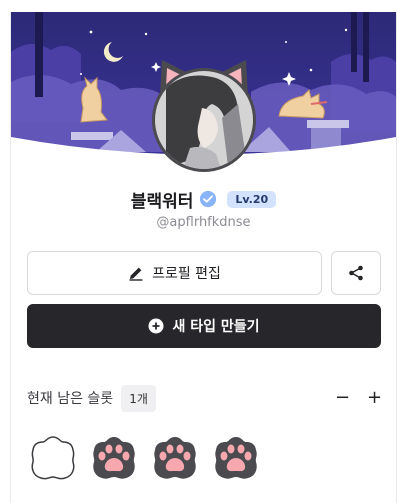 The image size is (405, 503). Describe the element at coordinates (203, 222) in the screenshot. I see `profile-handle: @apflrhfkdnse` at that location.